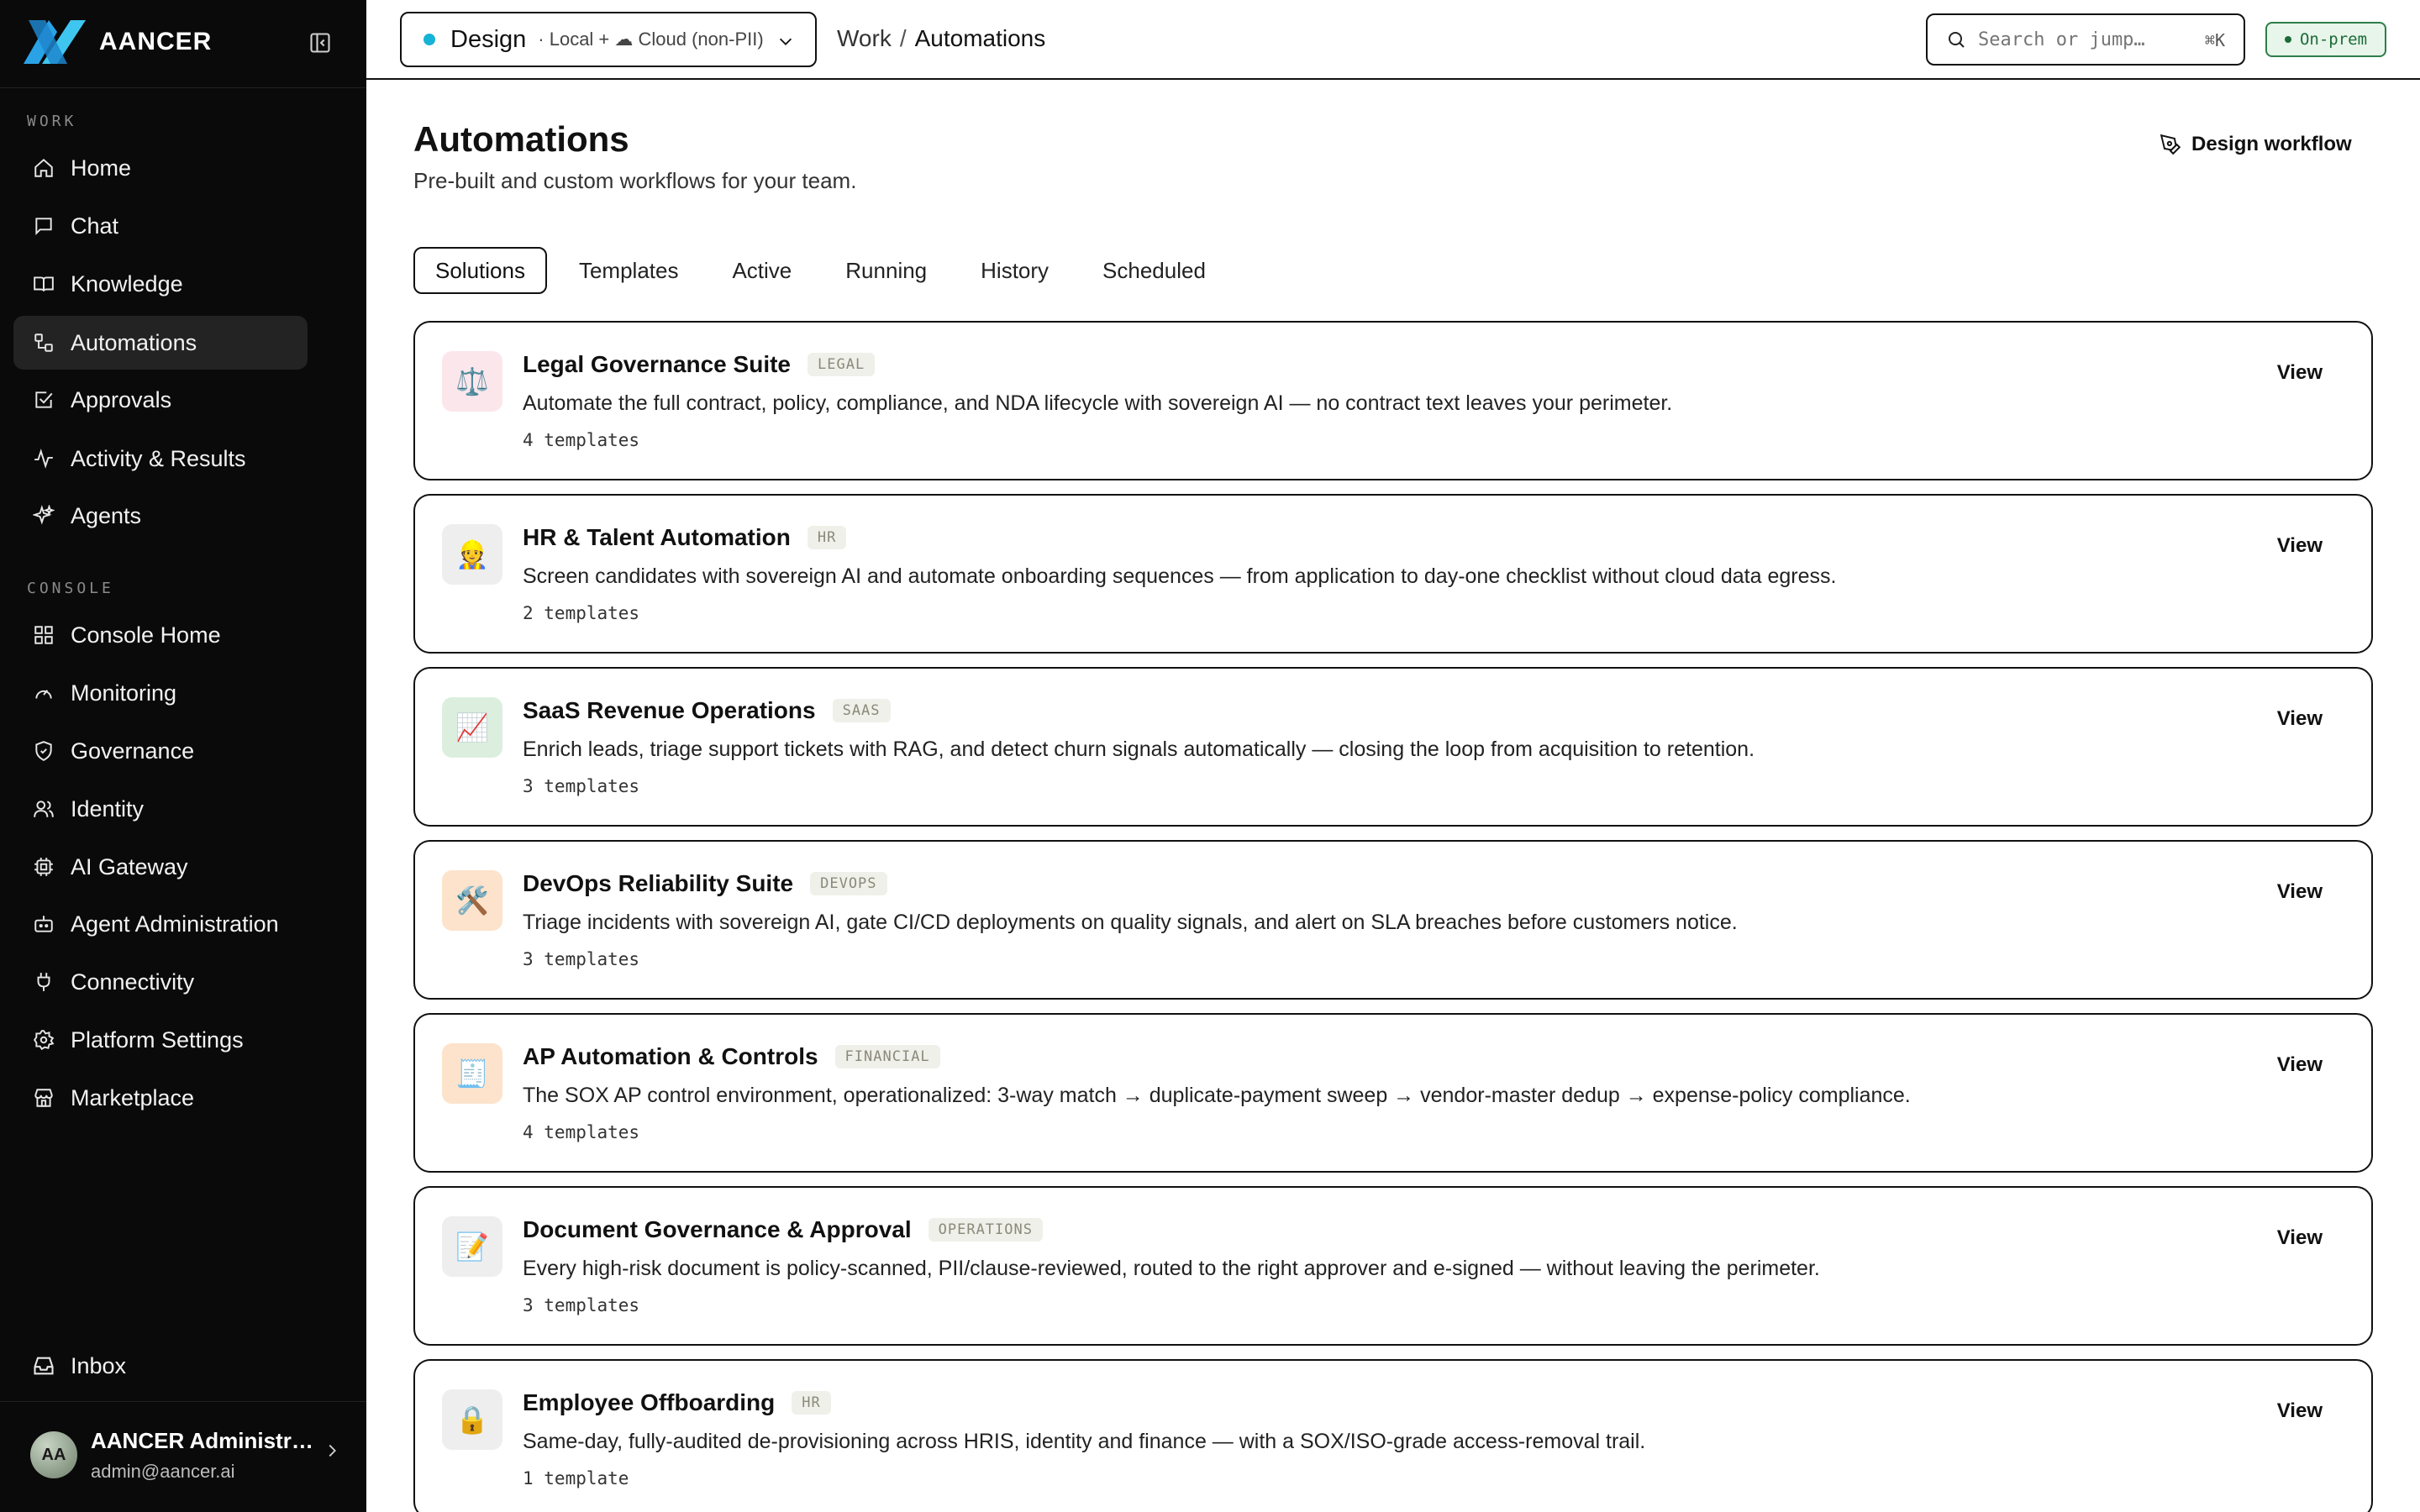  I want to click on sidebar-item-label: Agents, so click(107, 515).